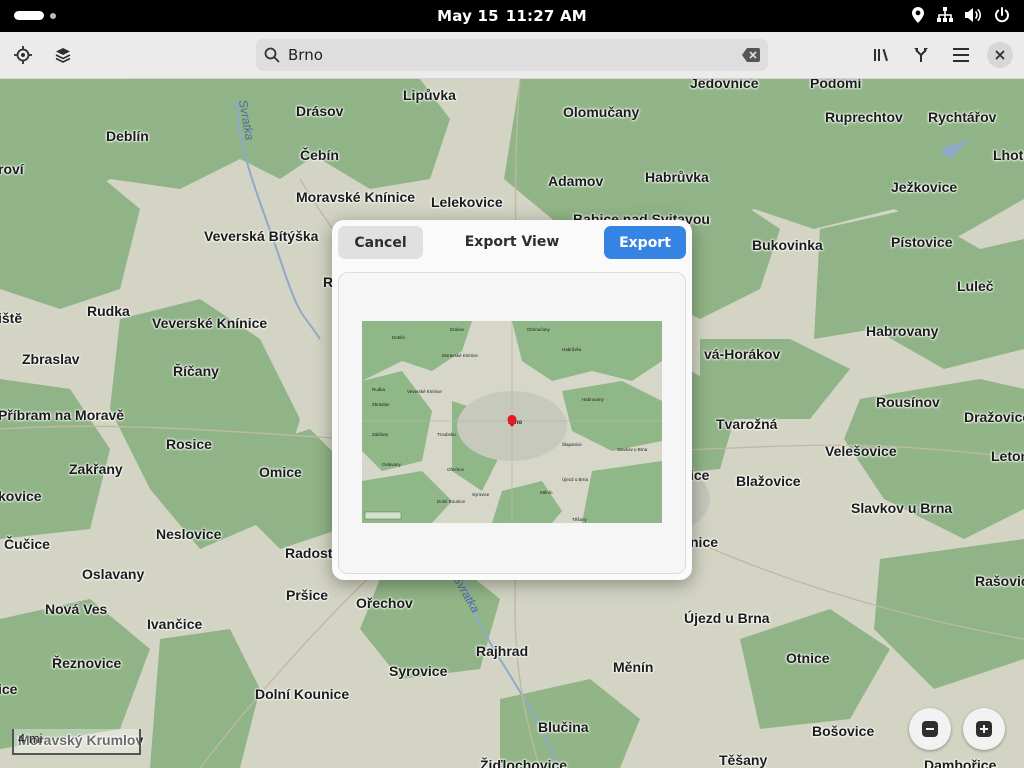 The width and height of the screenshot is (1024, 768). Describe the element at coordinates (380, 434) in the screenshot. I see `svg-text: Zakřany` at that location.